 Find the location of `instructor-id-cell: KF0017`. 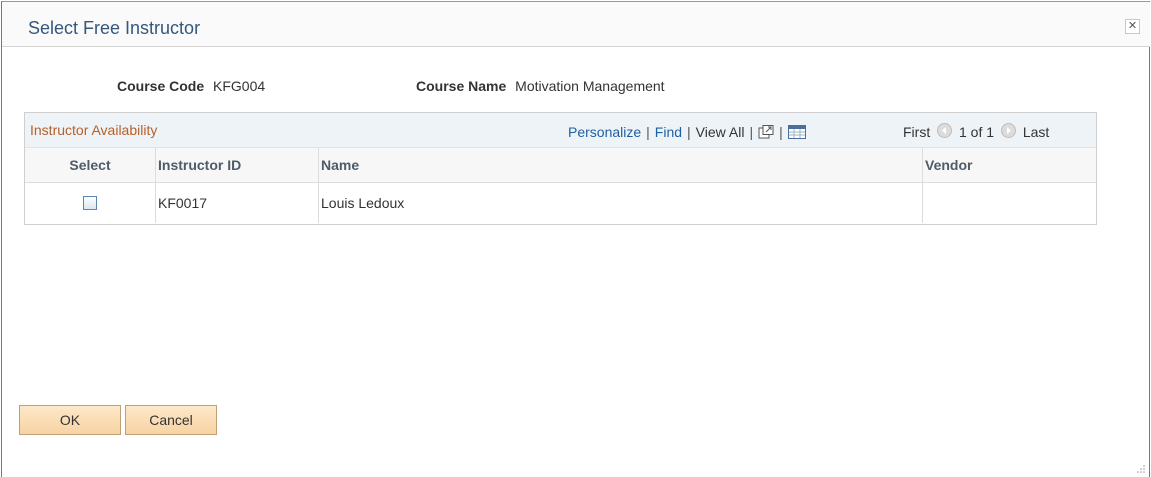

instructor-id-cell: KF0017 is located at coordinates (183, 203).